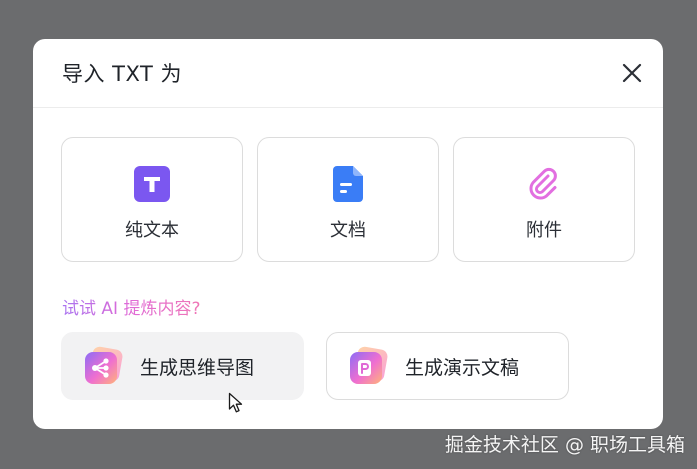 The width and height of the screenshot is (697, 469). Describe the element at coordinates (544, 184) in the screenshot. I see `paperclip-icon` at that location.